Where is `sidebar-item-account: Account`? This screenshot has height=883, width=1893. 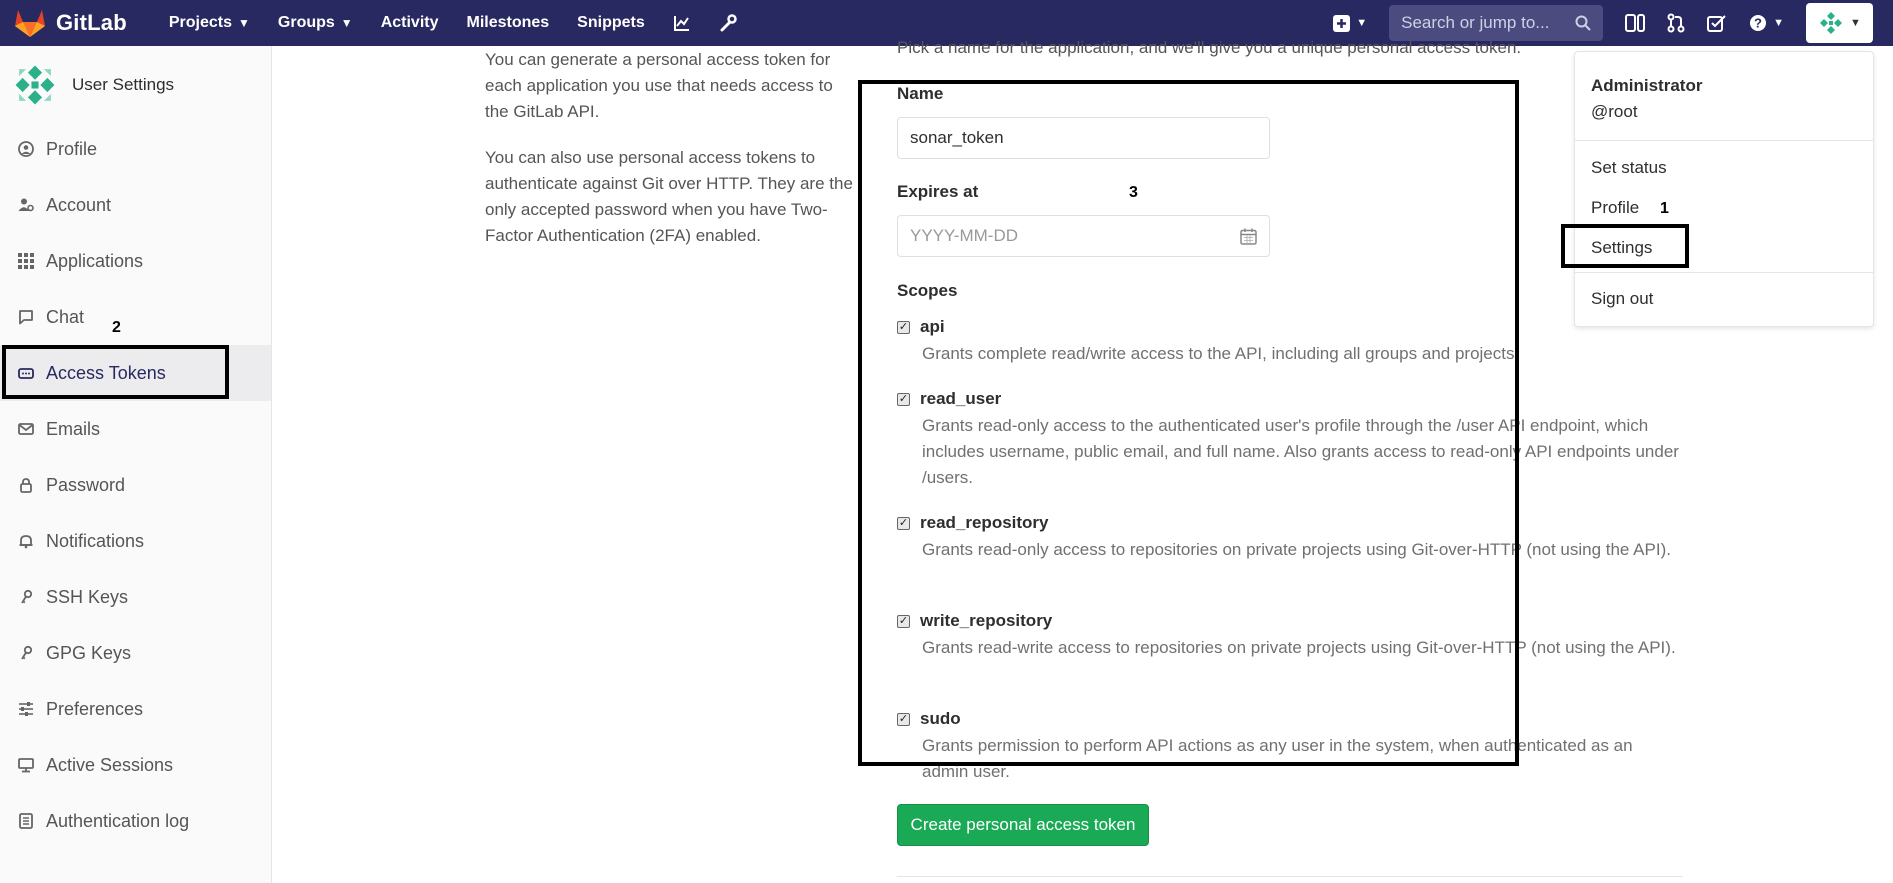 sidebar-item-account: Account is located at coordinates (135, 205).